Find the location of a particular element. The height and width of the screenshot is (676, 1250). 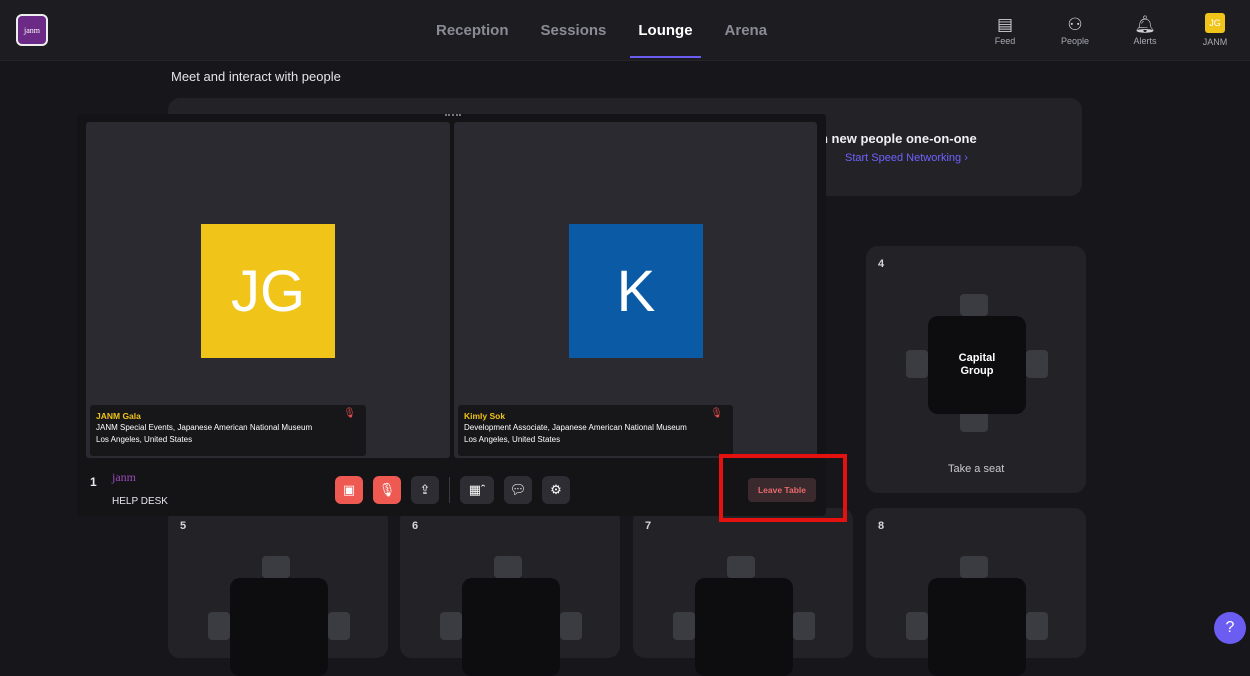

camera-toggle-button: ▣ is located at coordinates (349, 490).